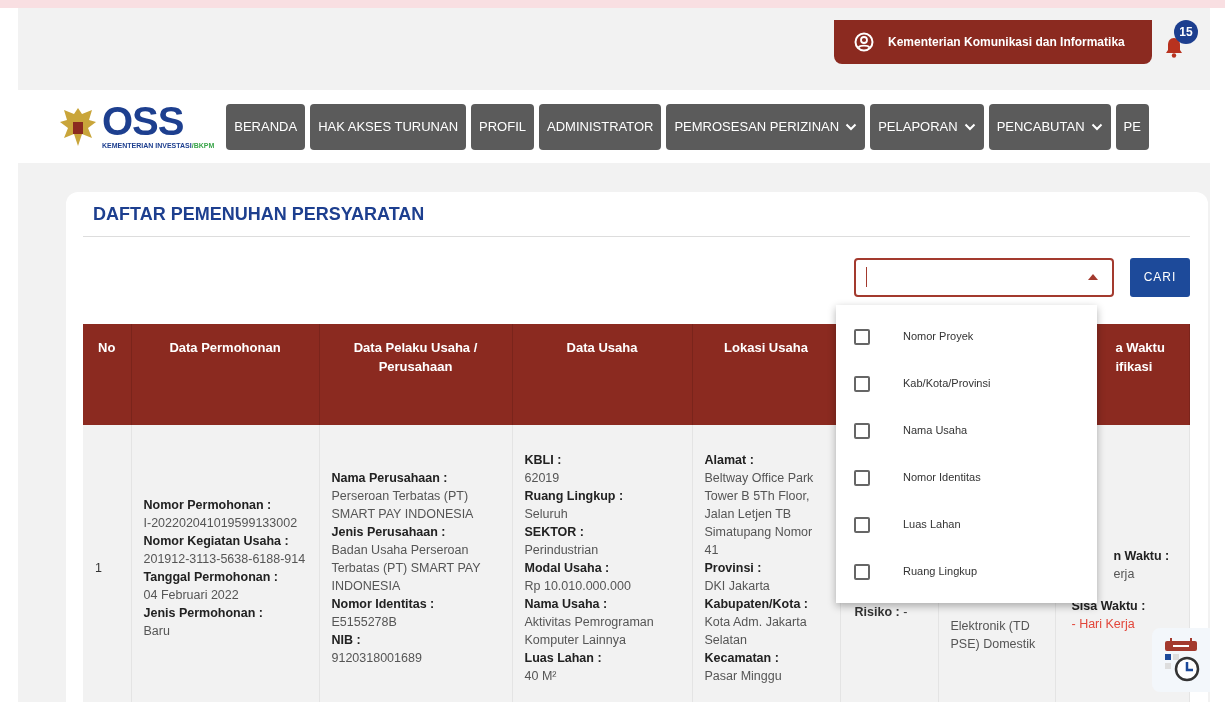 This screenshot has width=1225, height=702. Describe the element at coordinates (388, 126) in the screenshot. I see `nav-menu-button: HAK AKSES TURUNAN` at that location.